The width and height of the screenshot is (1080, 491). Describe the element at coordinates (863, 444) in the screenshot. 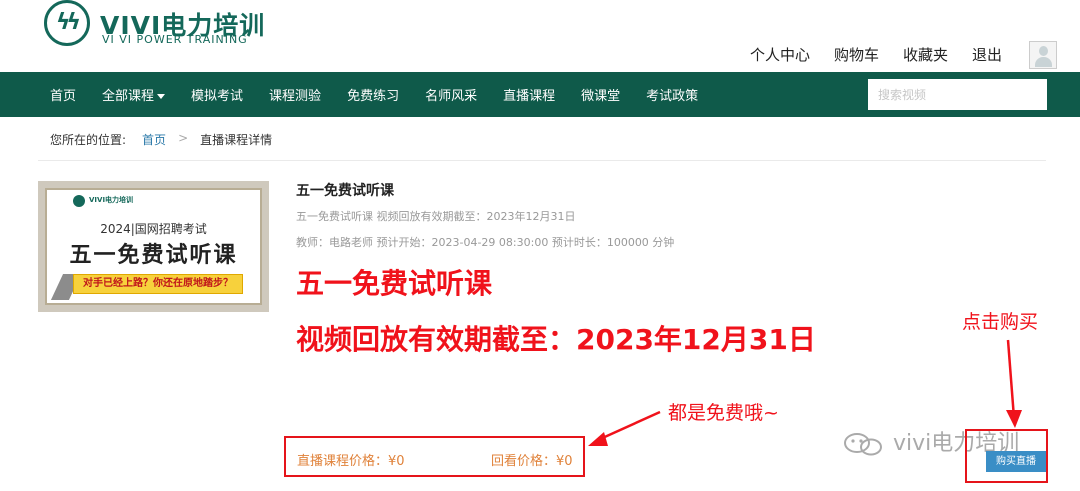

I see `wechat-icon` at that location.